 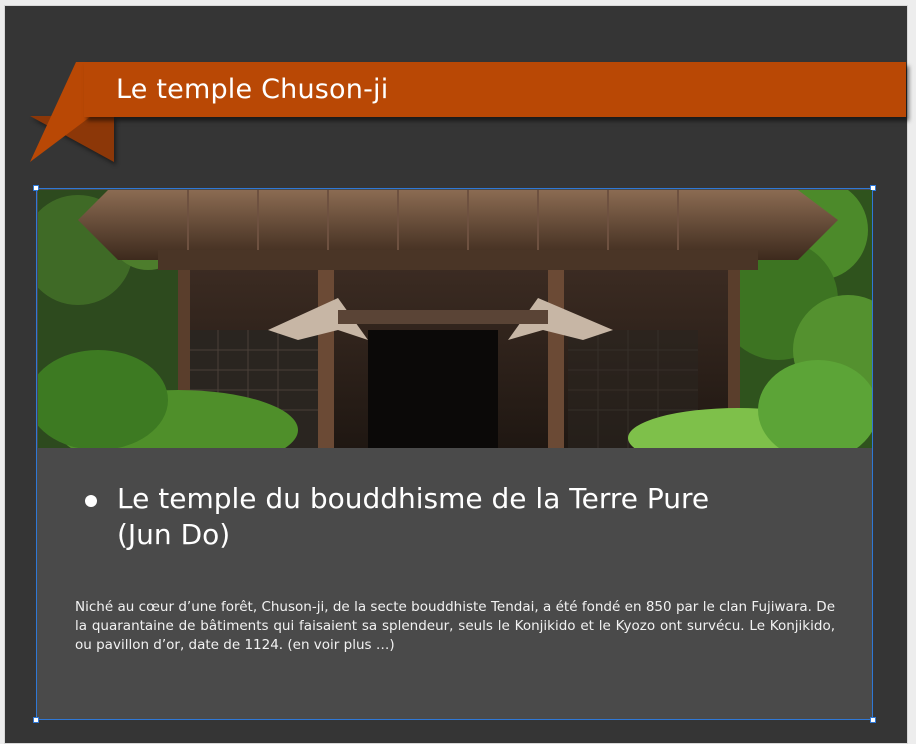 What do you see at coordinates (36, 720) in the screenshot?
I see `resize-handle-bottom-left` at bounding box center [36, 720].